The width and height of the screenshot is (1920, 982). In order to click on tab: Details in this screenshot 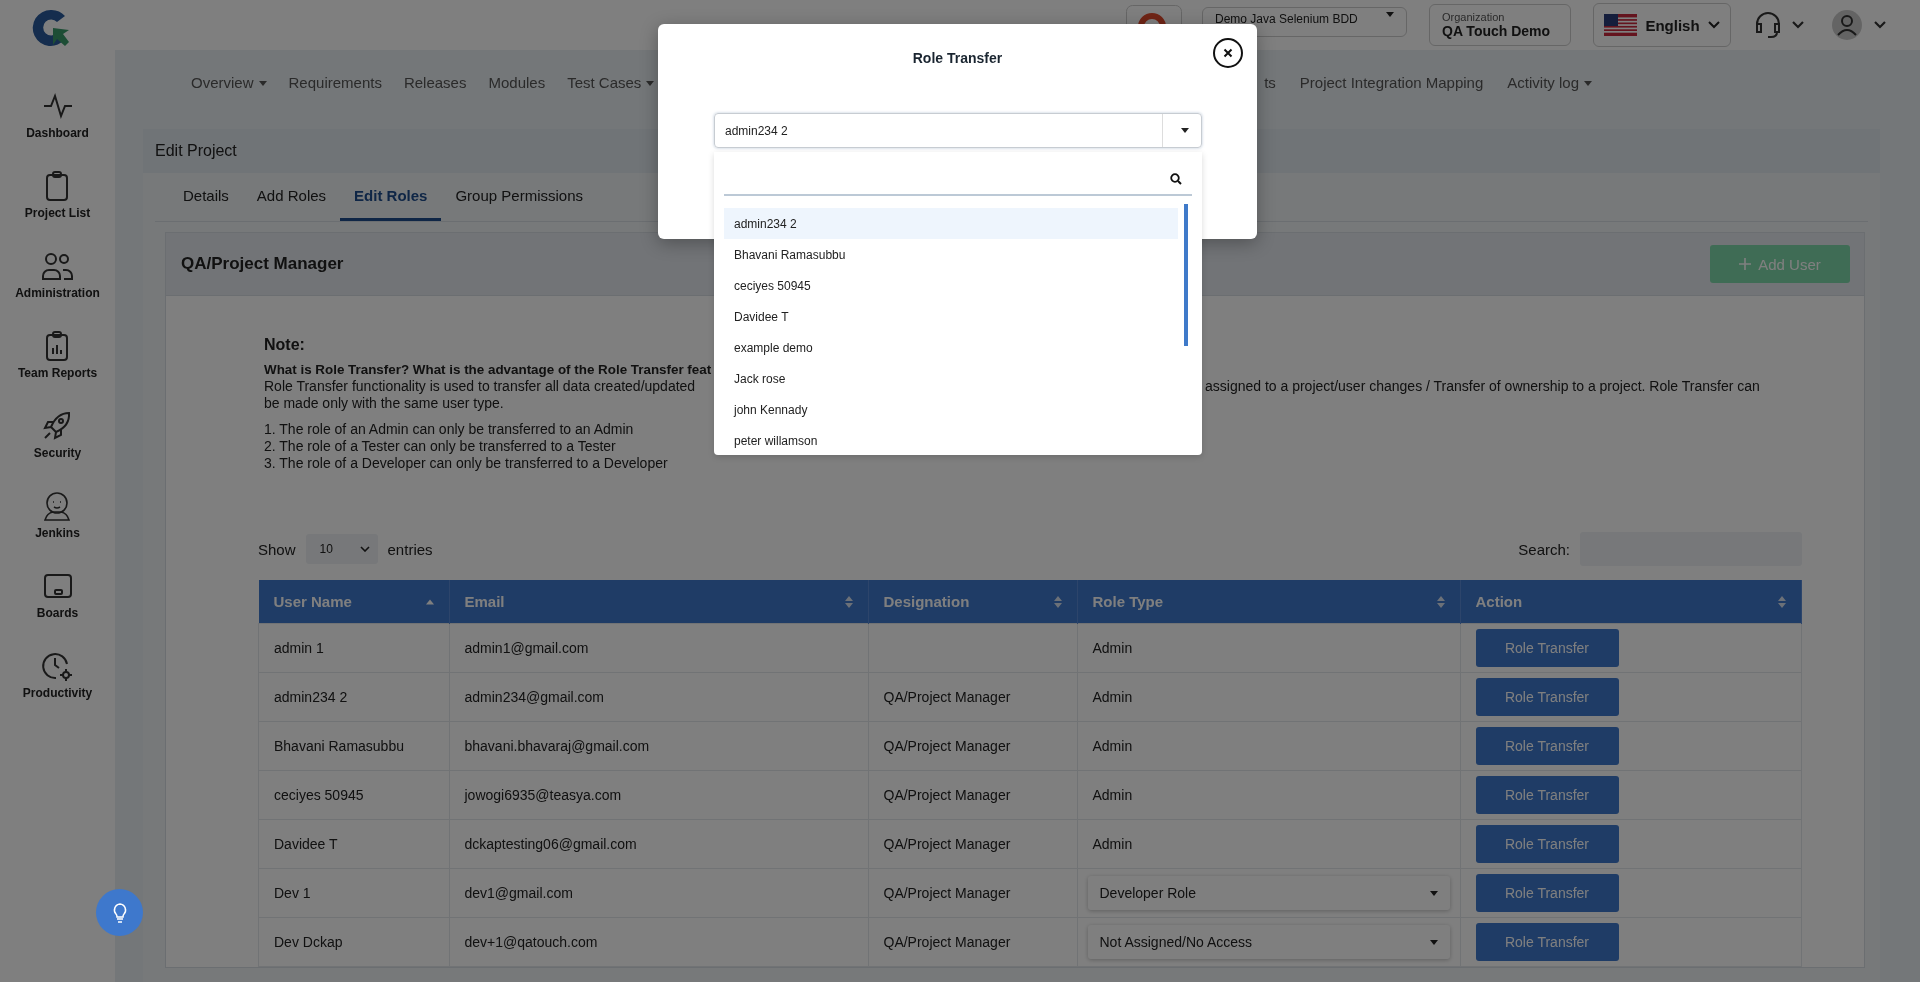, I will do `click(206, 197)`.